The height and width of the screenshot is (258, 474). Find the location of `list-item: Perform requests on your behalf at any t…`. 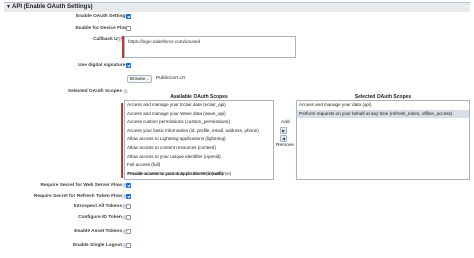

list-item: Perform requests on your behalf at any t… is located at coordinates (383, 114).